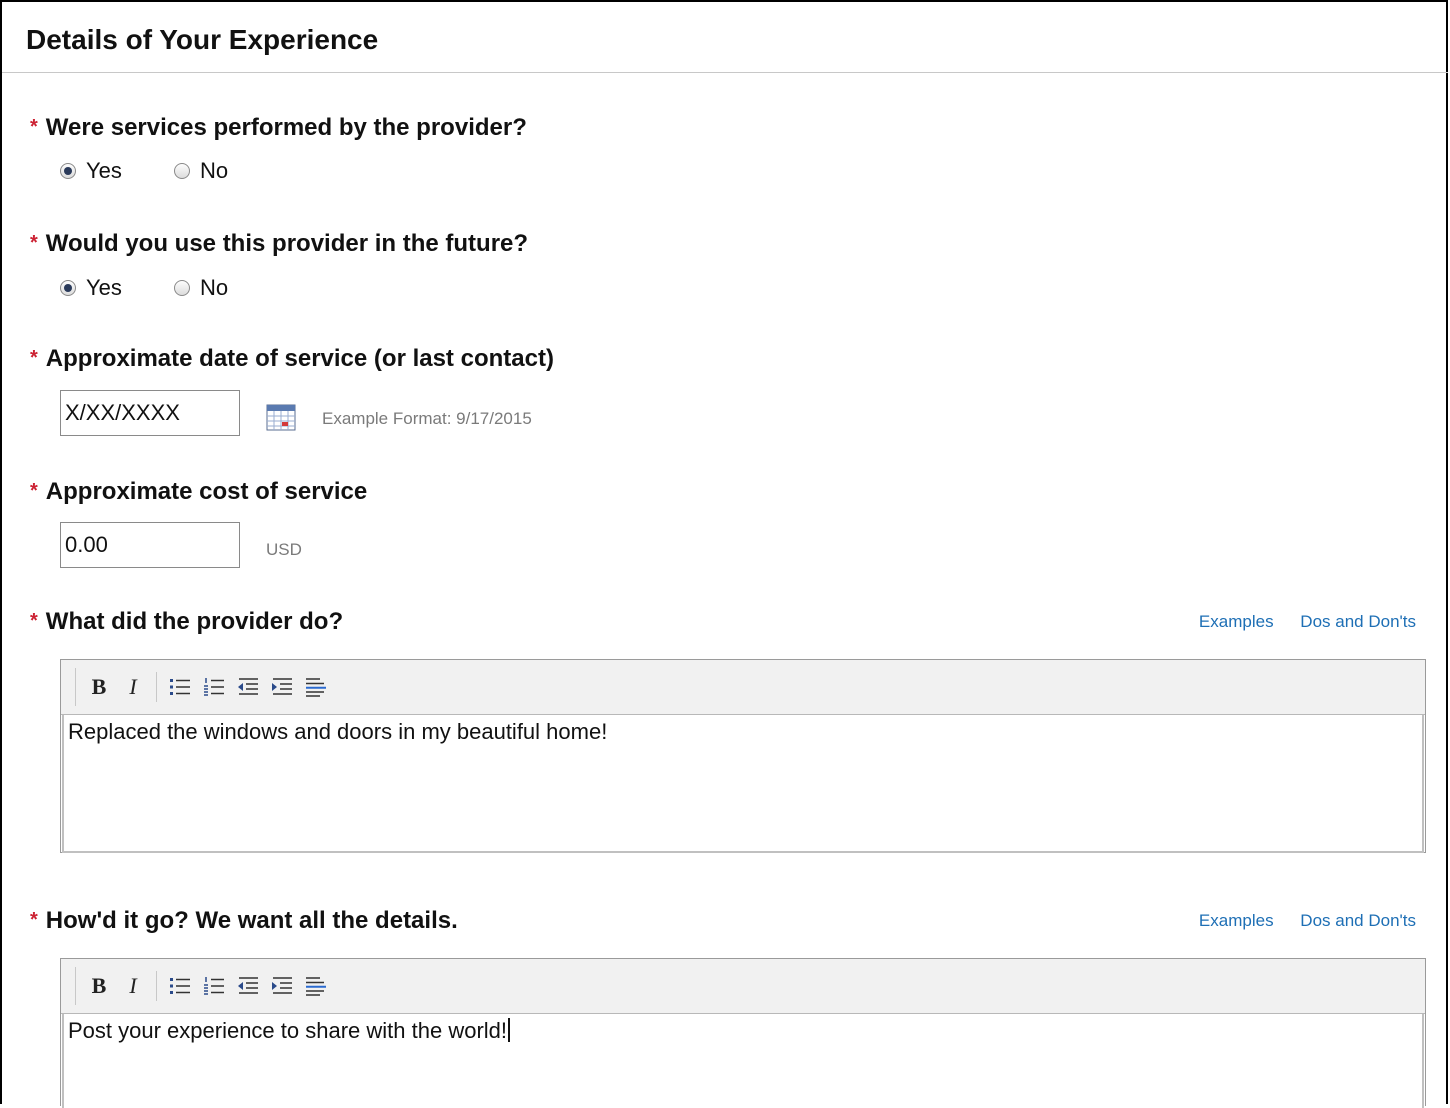 The width and height of the screenshot is (1450, 1108). What do you see at coordinates (194, 621) in the screenshot?
I see `question-label: What did the provider do?` at bounding box center [194, 621].